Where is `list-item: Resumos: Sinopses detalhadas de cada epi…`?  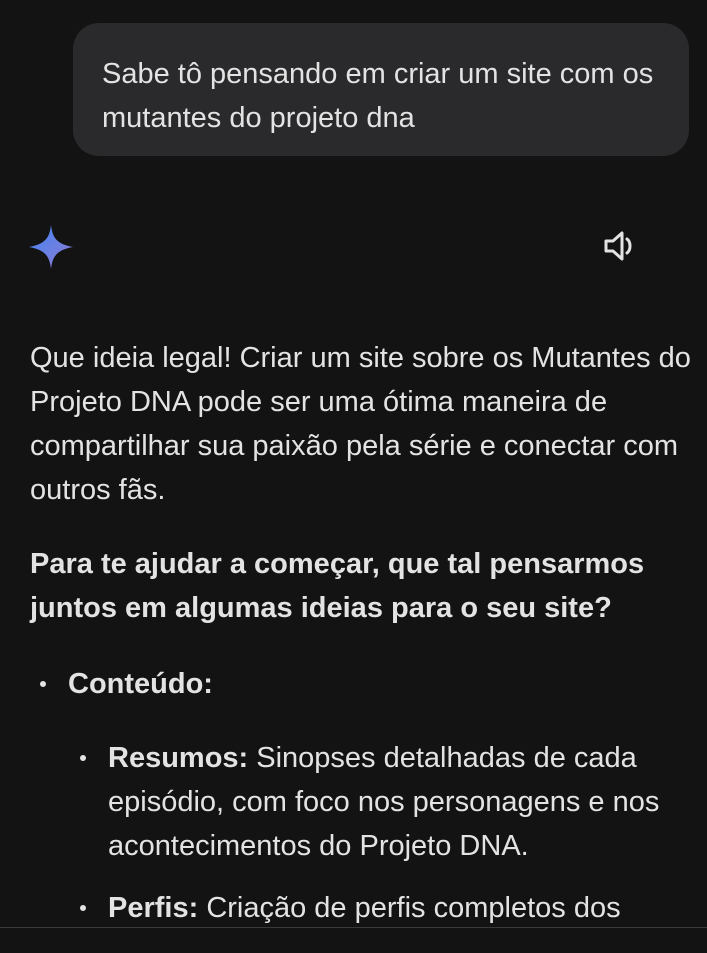 list-item: Resumos: Sinopses detalhadas de cada epi… is located at coordinates (364, 802).